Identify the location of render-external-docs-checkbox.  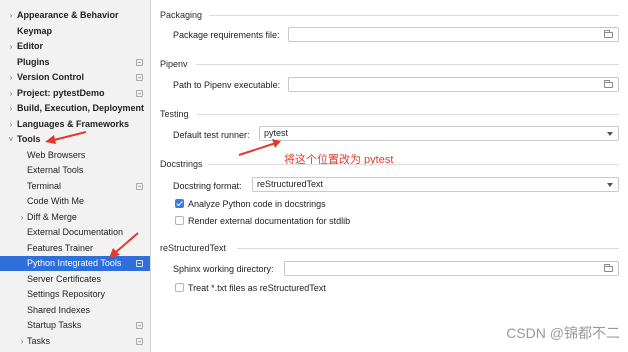
(179, 220).